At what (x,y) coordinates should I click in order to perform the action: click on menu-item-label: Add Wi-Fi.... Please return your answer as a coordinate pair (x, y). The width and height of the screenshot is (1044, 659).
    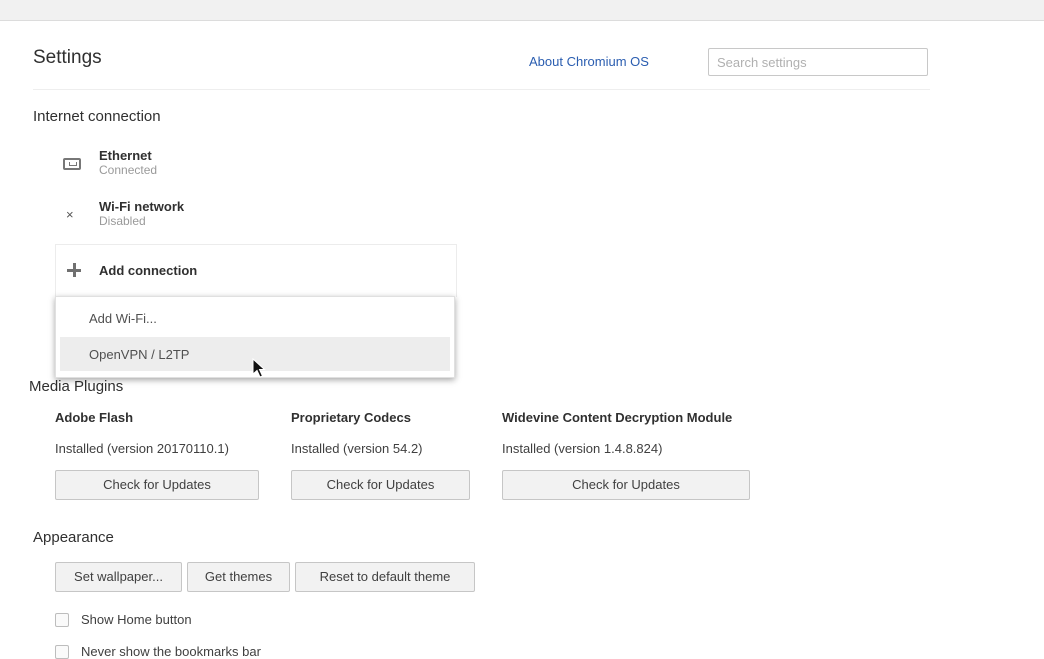
    Looking at the image, I should click on (123, 318).